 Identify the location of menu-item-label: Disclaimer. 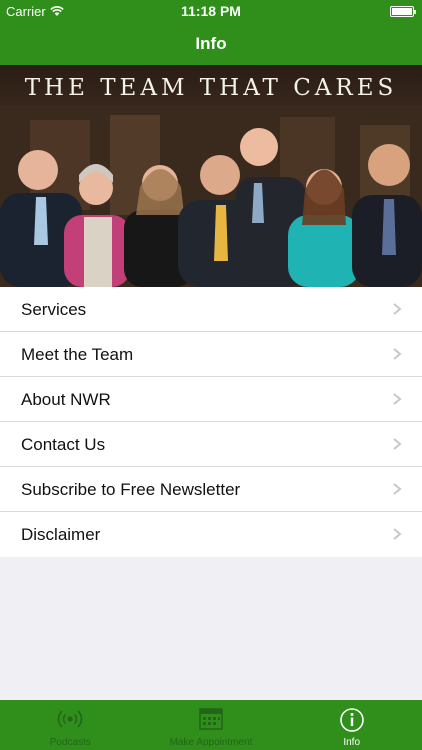
(61, 534).